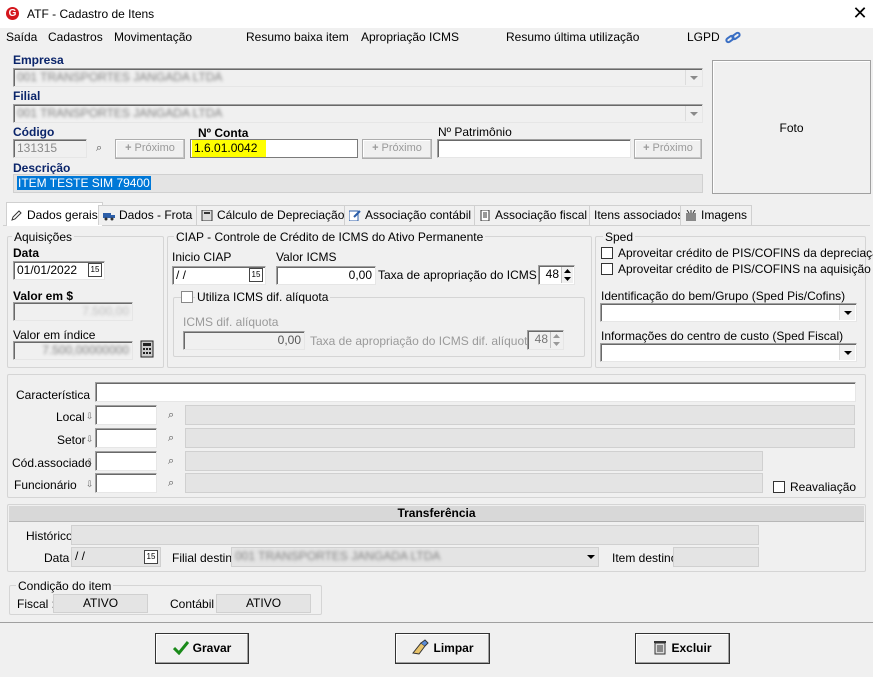 The image size is (873, 677). What do you see at coordinates (453, 648) in the screenshot?
I see `limpar-label: Limpar` at bounding box center [453, 648].